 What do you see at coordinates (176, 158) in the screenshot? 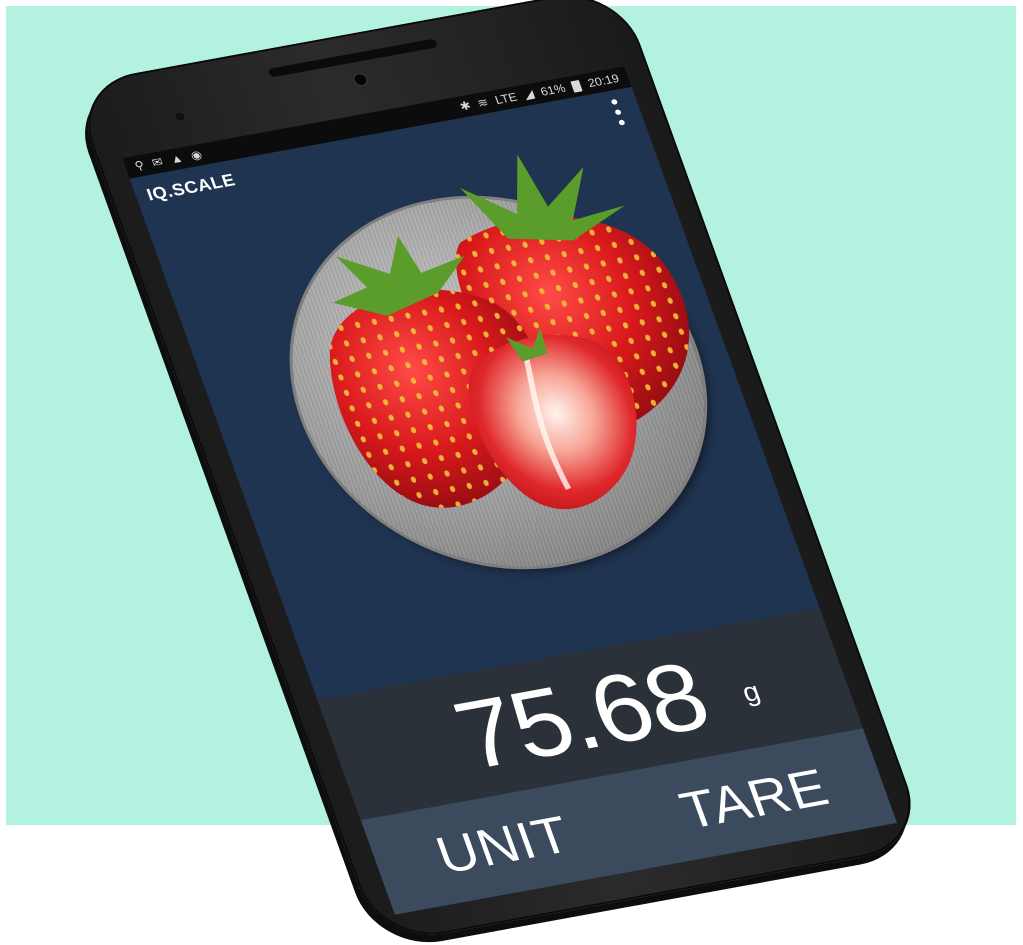
I see `warning-icon: ▲` at bounding box center [176, 158].